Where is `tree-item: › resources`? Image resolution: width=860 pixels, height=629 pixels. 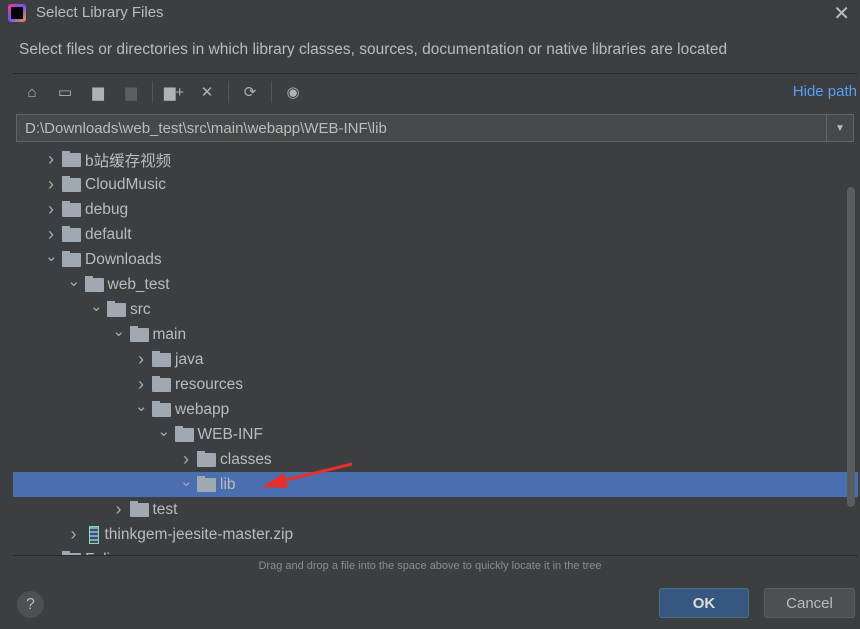 tree-item: › resources is located at coordinates (435, 384).